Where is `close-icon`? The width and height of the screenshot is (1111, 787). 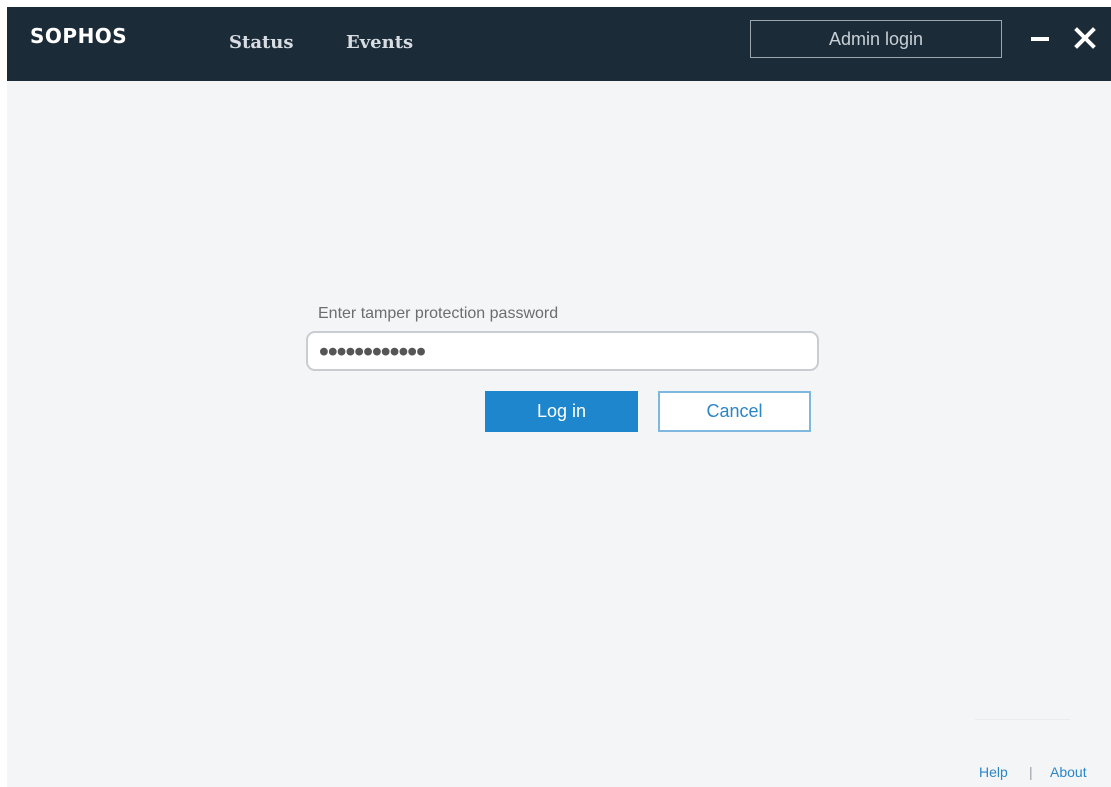
close-icon is located at coordinates (1085, 38).